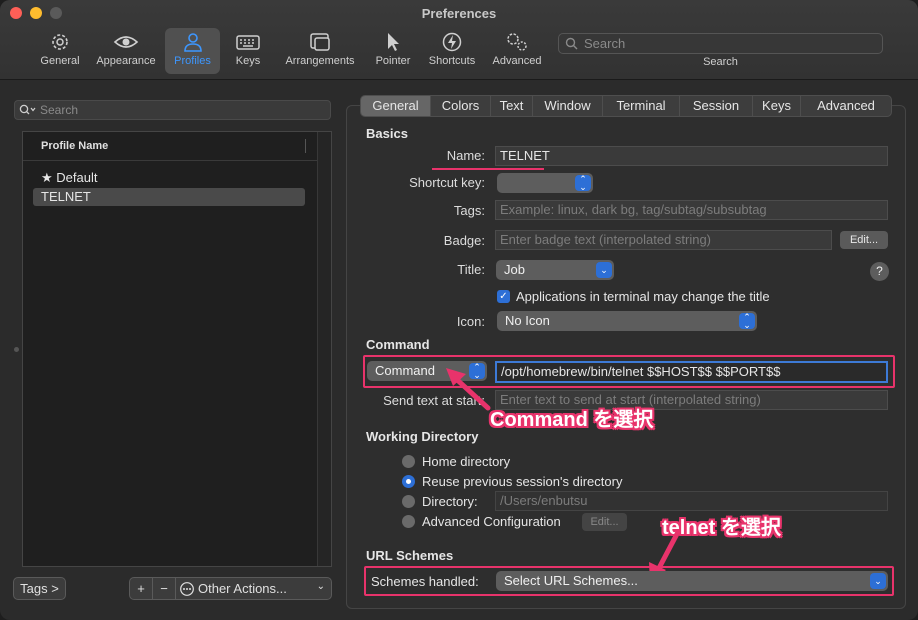 The image size is (918, 620). What do you see at coordinates (692, 581) in the screenshot?
I see `url-schemes-popup: Select URL Schemes... ⌄` at bounding box center [692, 581].